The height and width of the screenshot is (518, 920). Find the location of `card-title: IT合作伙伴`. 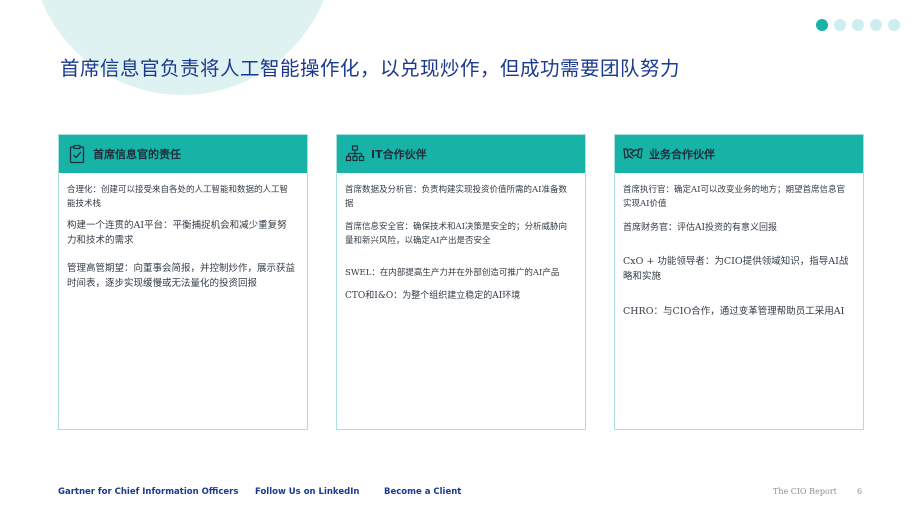

card-title: IT合作伙伴 is located at coordinates (399, 154).